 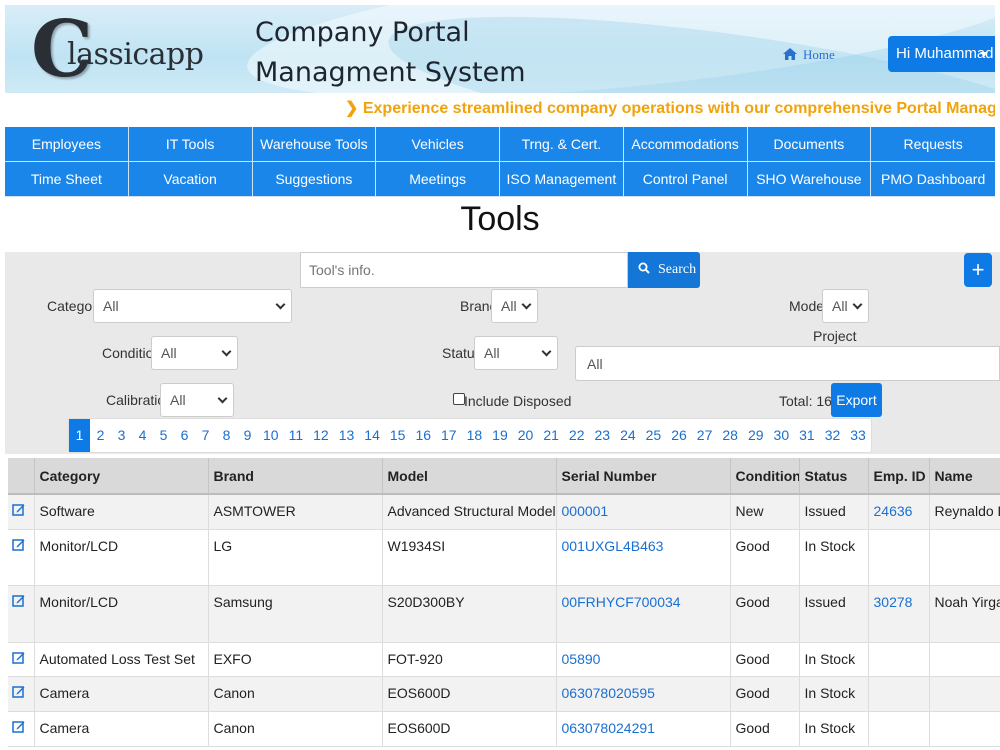 What do you see at coordinates (643, 729) in the screenshot?
I see `cell-serial-number: 063078024291` at bounding box center [643, 729].